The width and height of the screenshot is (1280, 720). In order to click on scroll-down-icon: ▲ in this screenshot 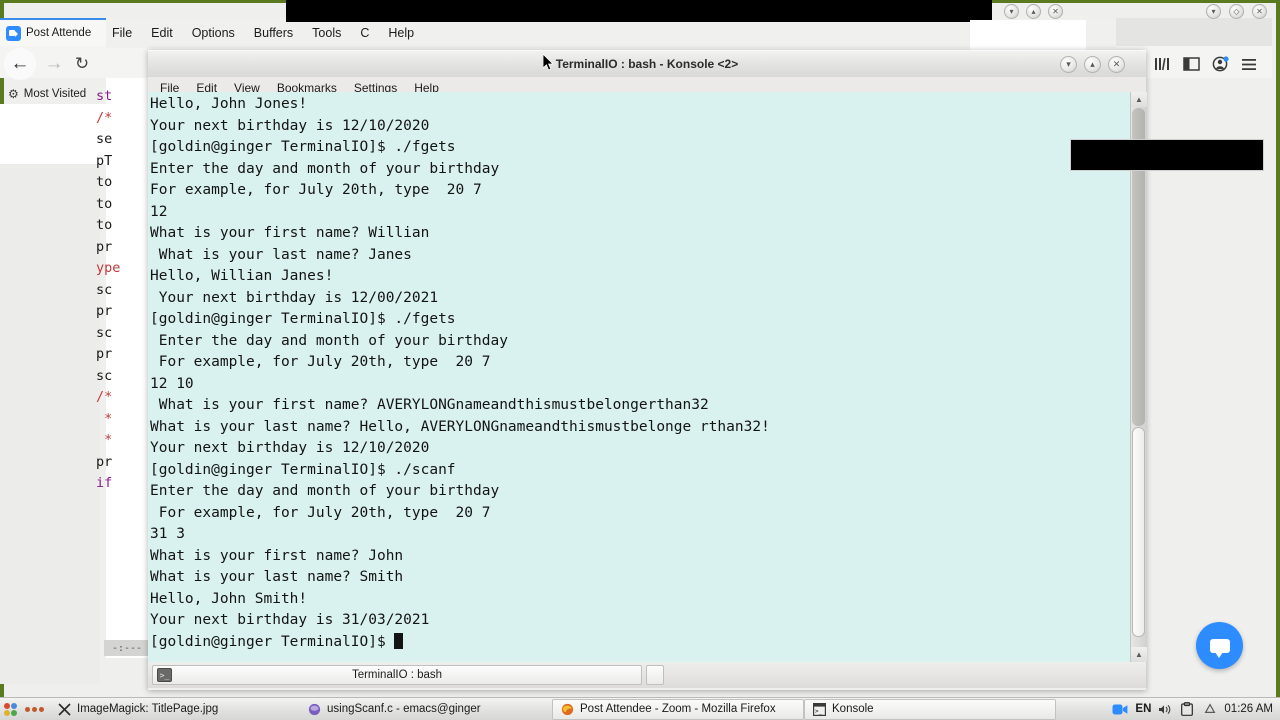, I will do `click(1139, 654)`.